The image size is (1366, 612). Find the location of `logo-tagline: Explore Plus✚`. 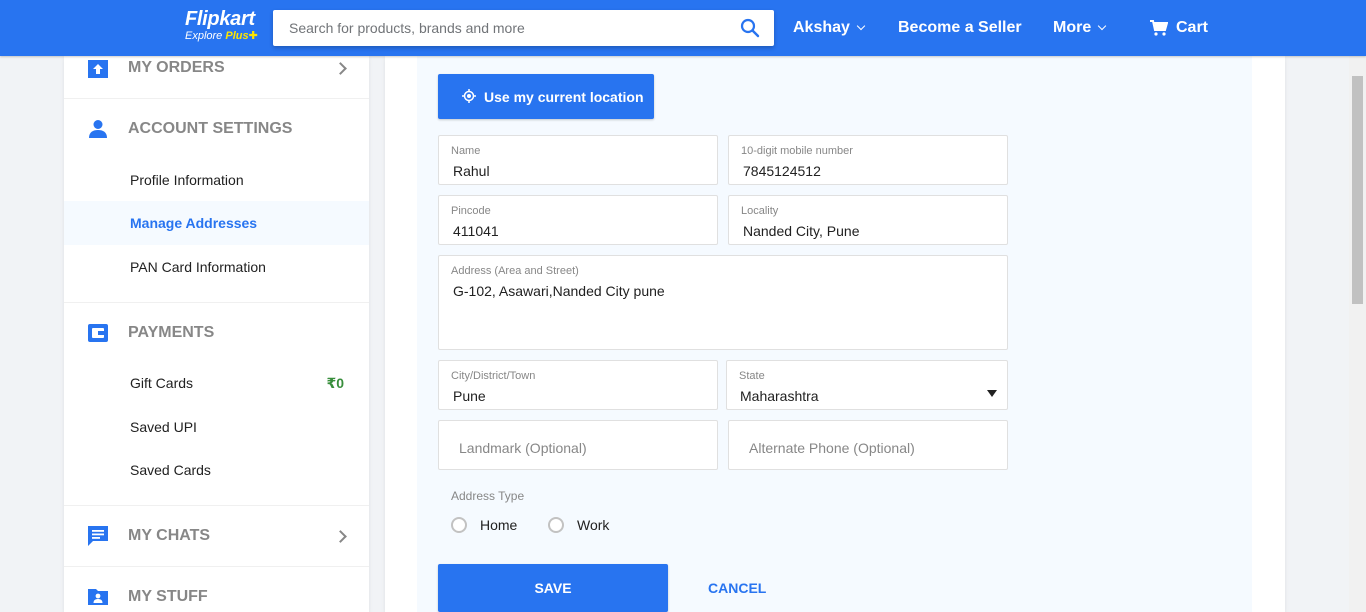

logo-tagline: Explore Plus✚ is located at coordinates (221, 36).